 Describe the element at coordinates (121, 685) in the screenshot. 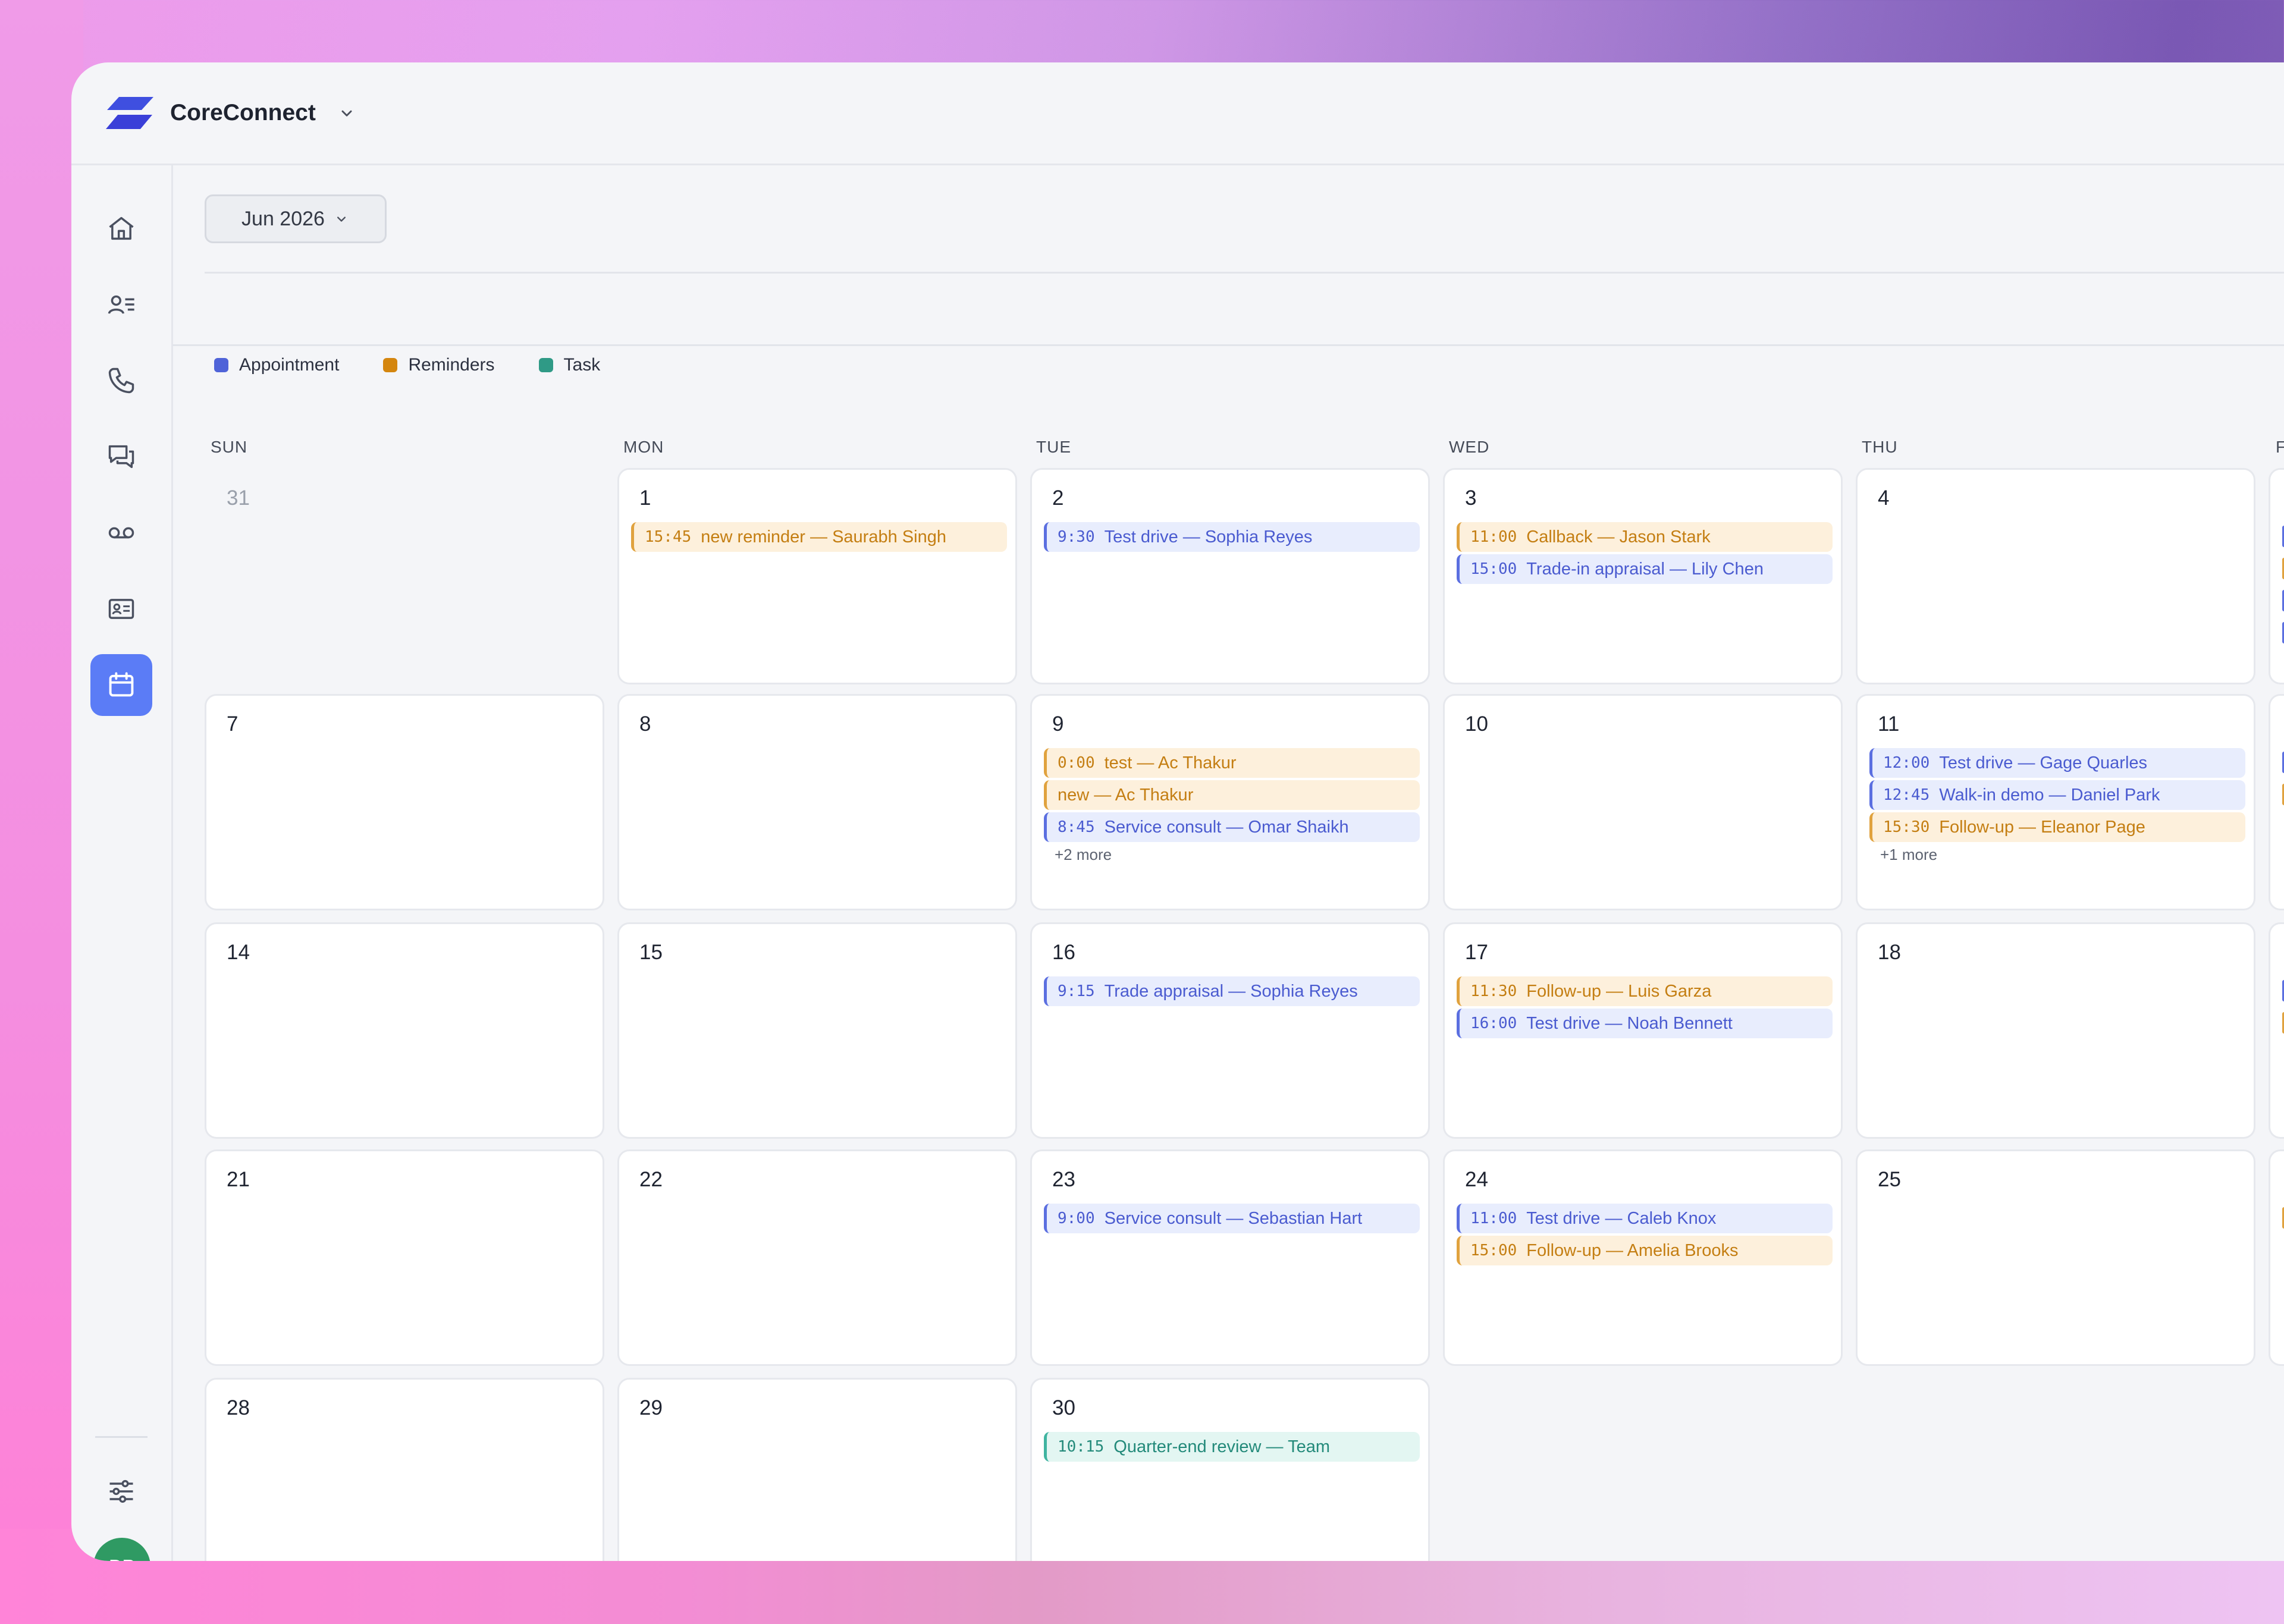

I see `calendar-button` at that location.